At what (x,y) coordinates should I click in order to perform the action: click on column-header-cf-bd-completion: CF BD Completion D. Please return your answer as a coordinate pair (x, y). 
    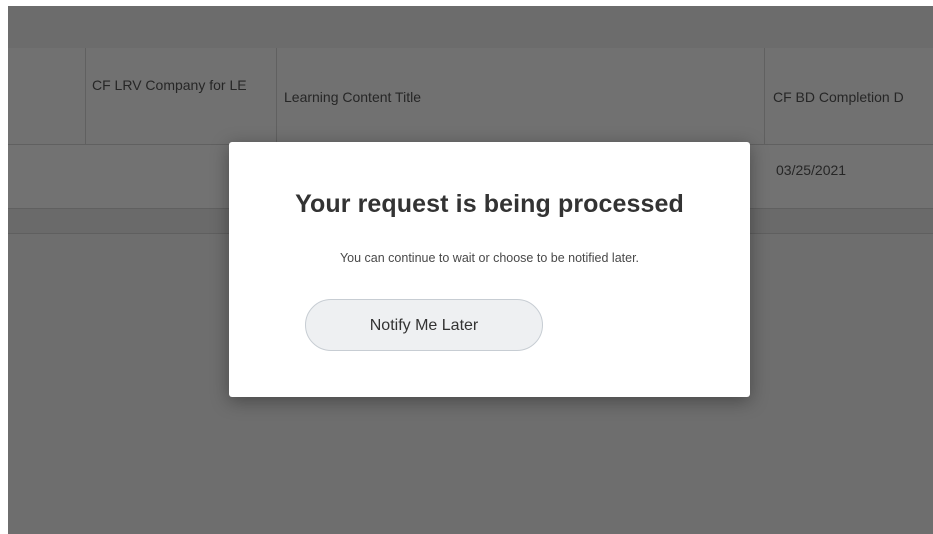
    Looking at the image, I should click on (853, 97).